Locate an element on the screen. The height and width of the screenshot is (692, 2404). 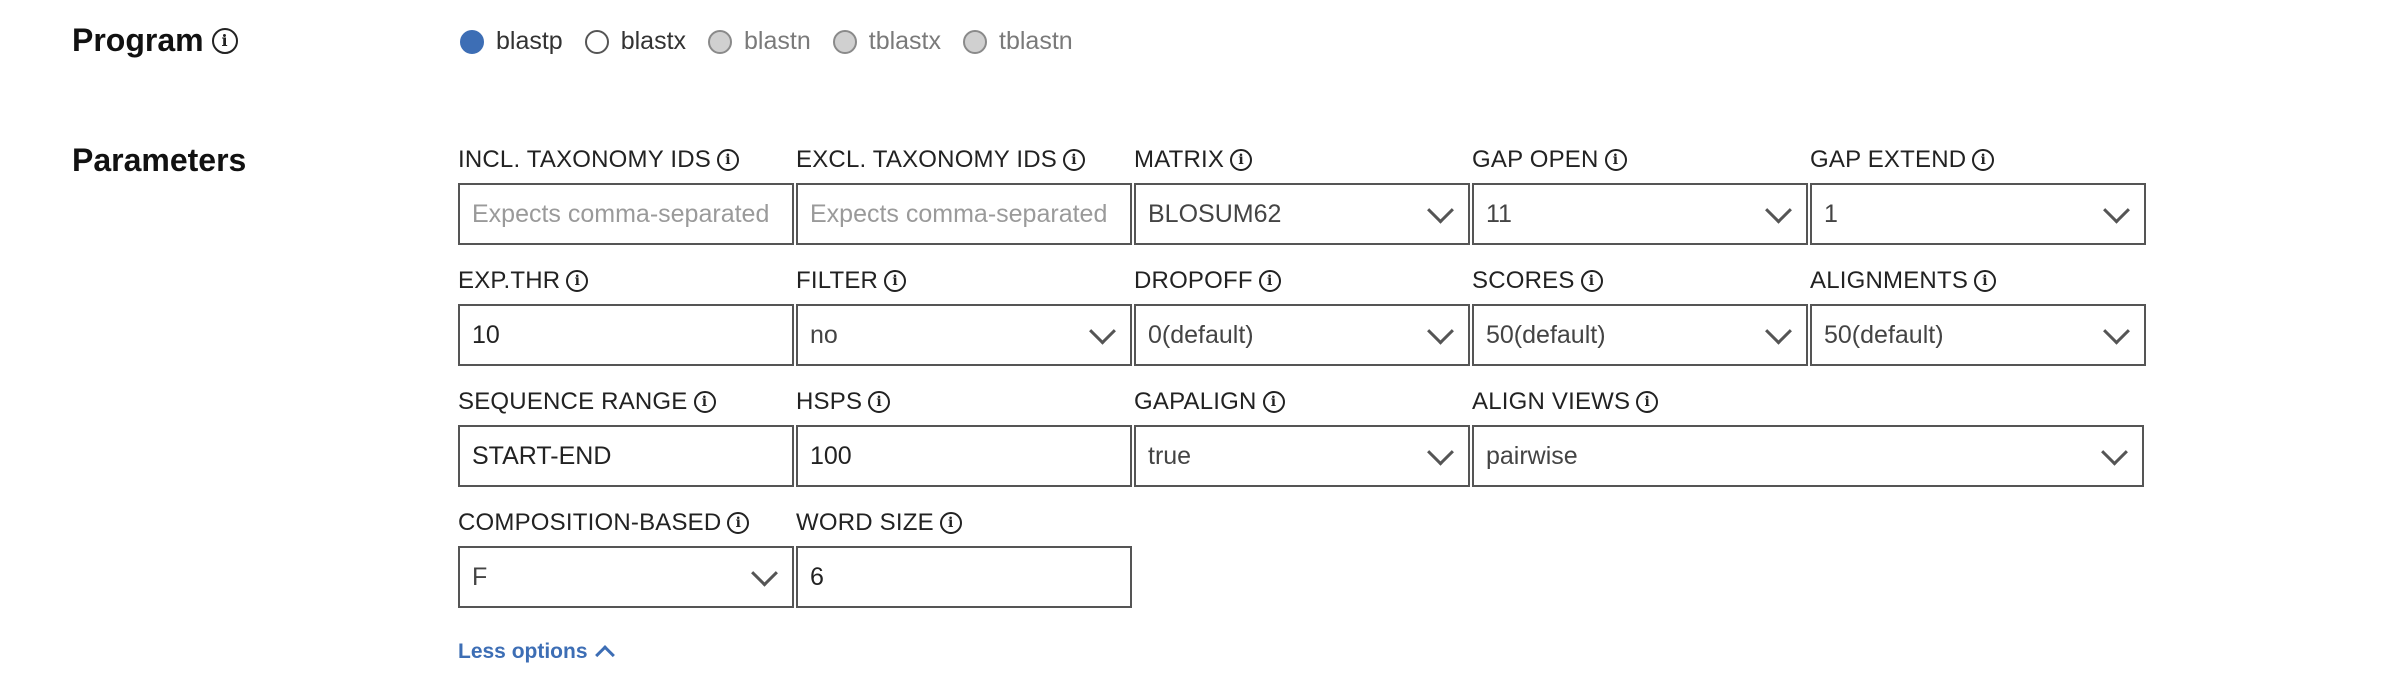
gap-extend-select: 1 is located at coordinates (1978, 214).